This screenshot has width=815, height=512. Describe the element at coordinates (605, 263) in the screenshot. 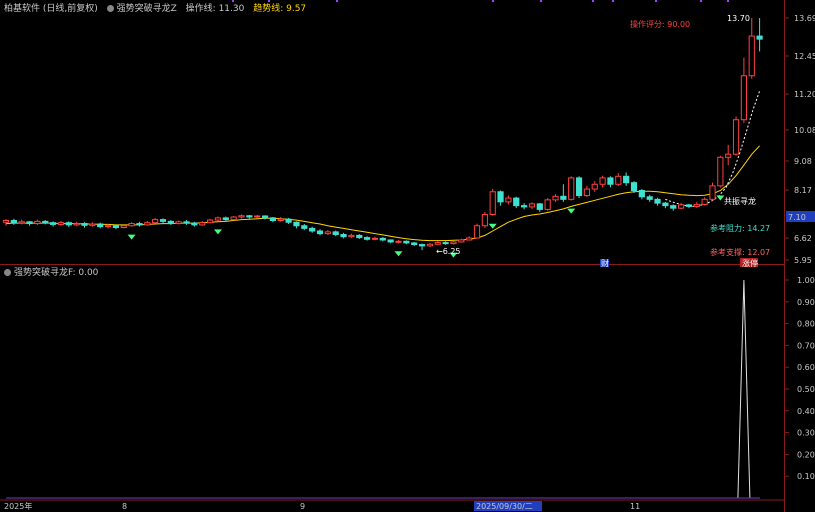

I see `finance-marker-text: 财` at that location.